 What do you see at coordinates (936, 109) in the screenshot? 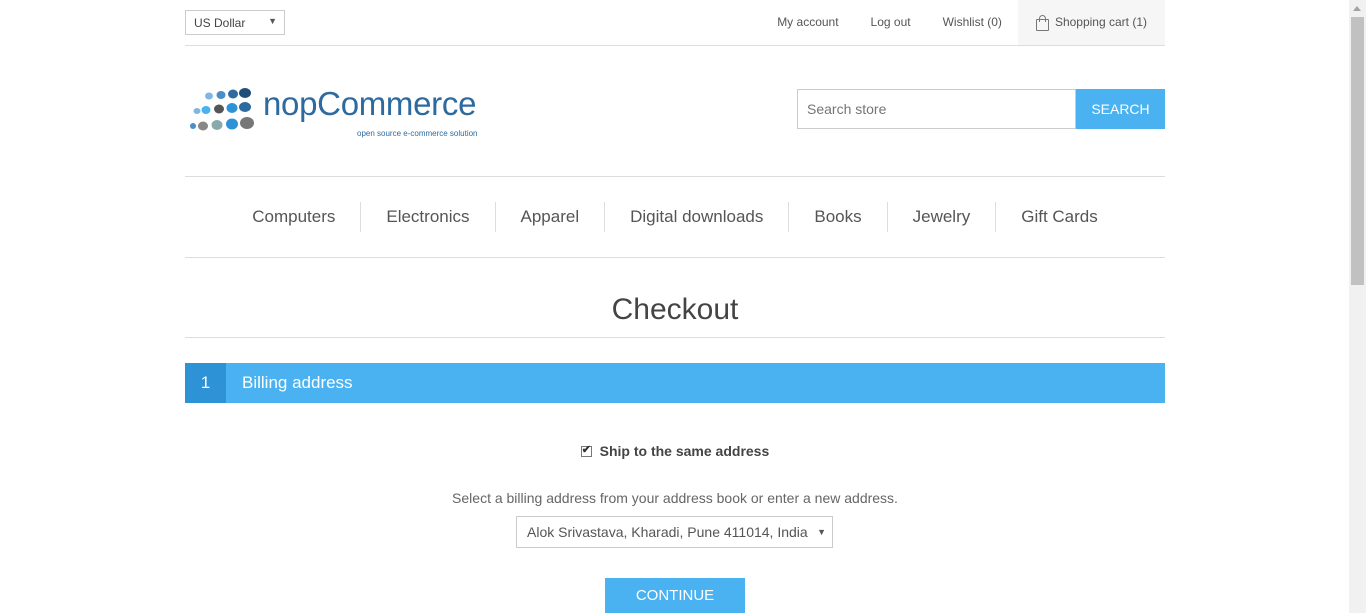
I see `search-input` at bounding box center [936, 109].